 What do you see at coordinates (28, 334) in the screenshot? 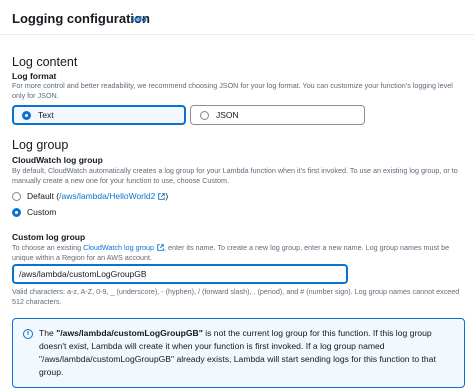
I see `info-icon: i` at bounding box center [28, 334].